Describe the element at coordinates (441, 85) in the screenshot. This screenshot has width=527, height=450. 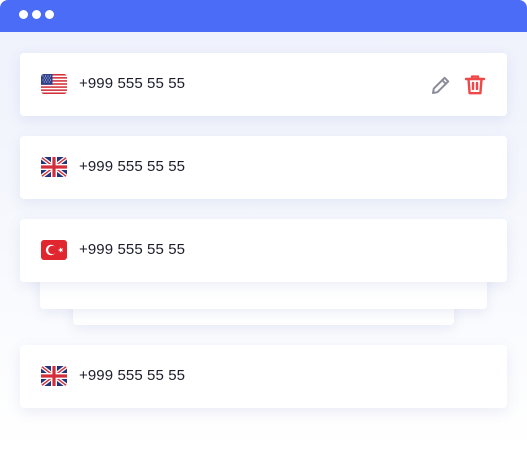
I see `edit-icon` at that location.